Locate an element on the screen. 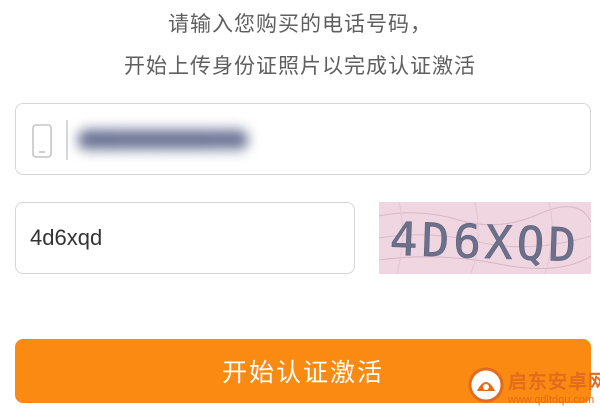 The height and width of the screenshot is (413, 600). watermark: 启东安卓网 www.qdltdqu.com is located at coordinates (531, 387).